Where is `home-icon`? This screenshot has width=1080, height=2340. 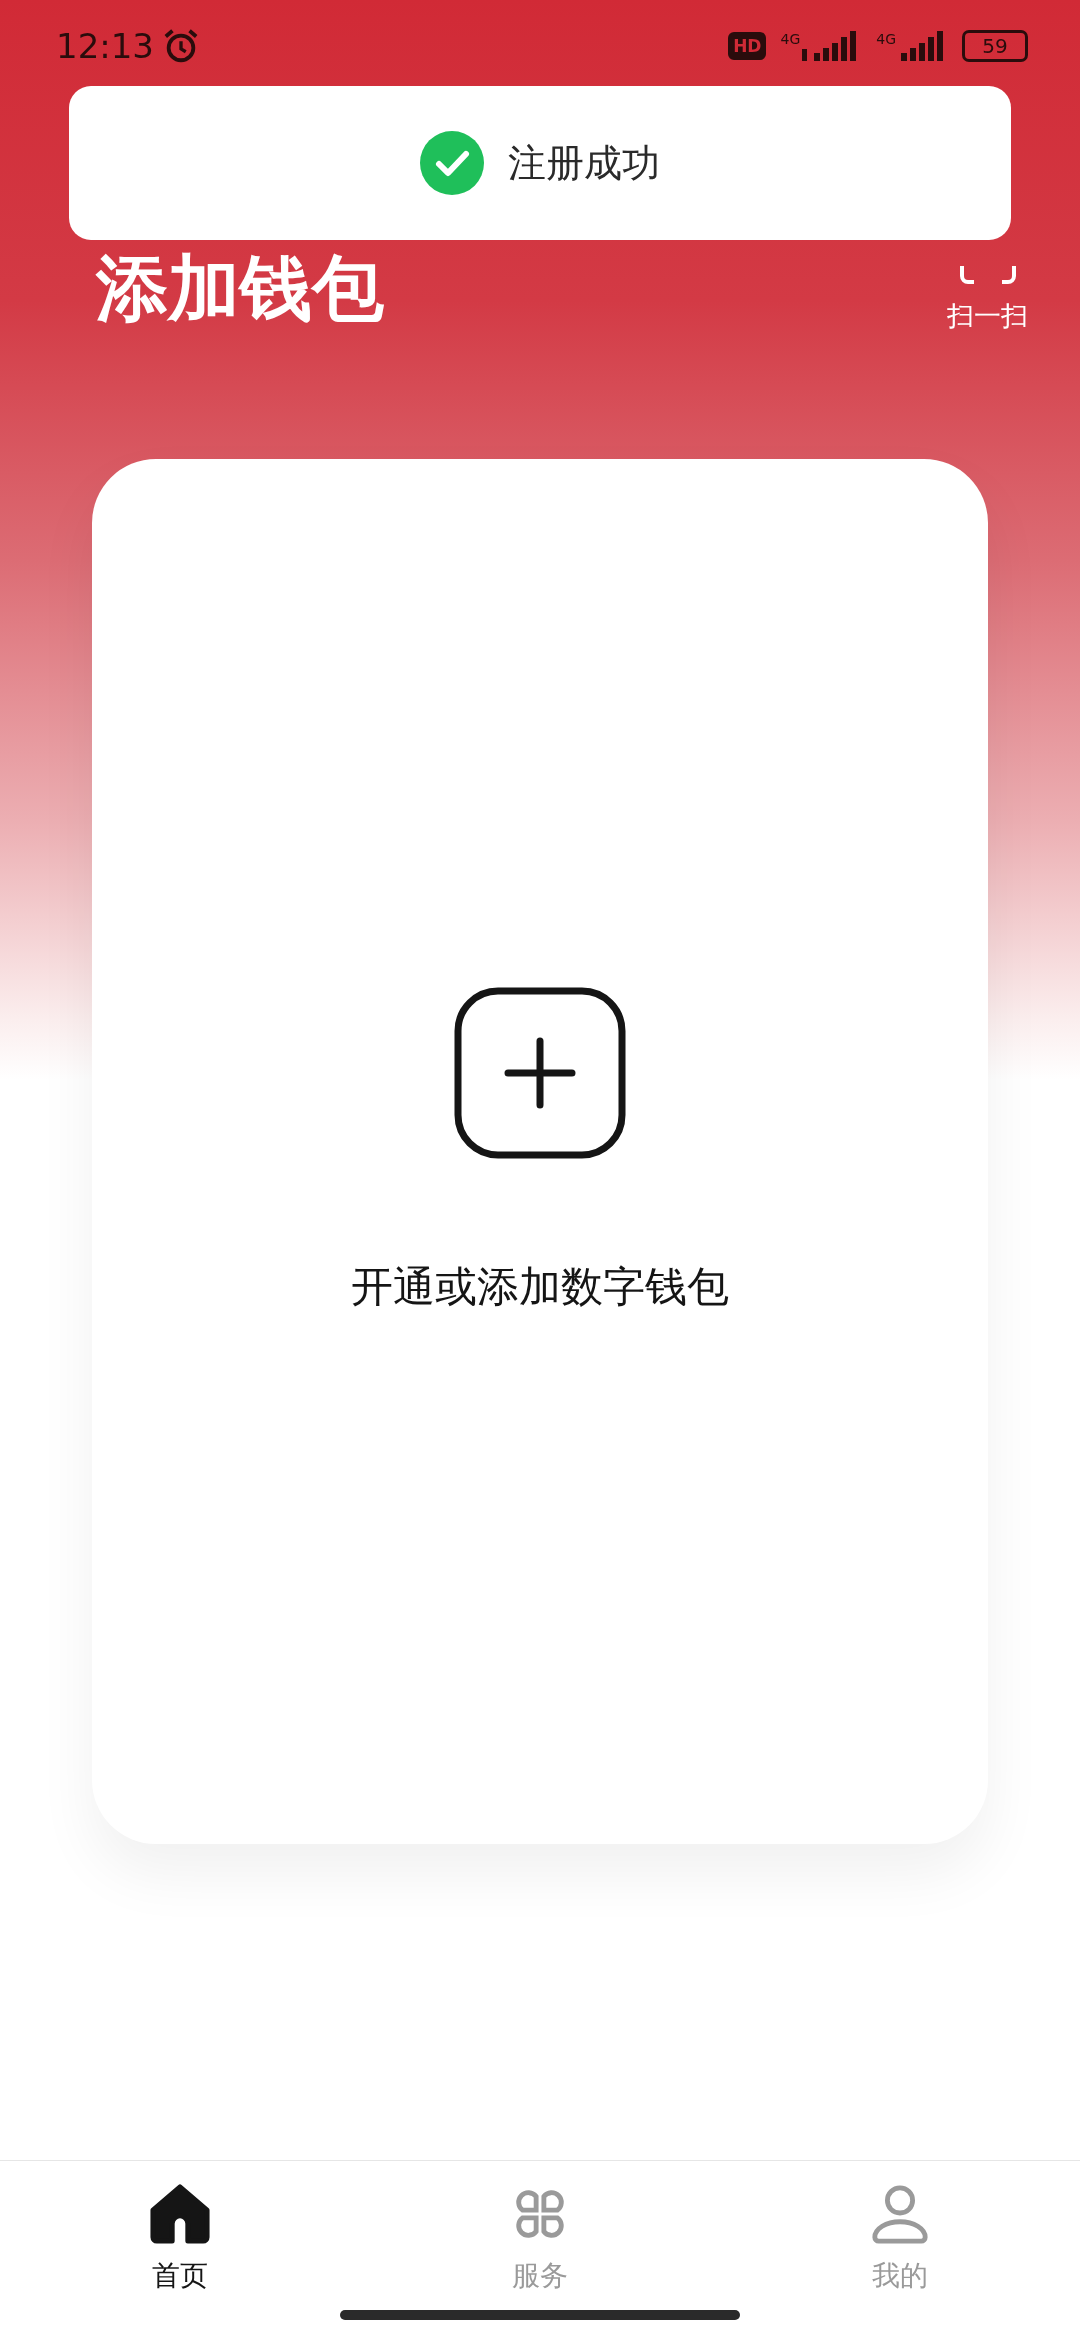
home-icon is located at coordinates (180, 2214).